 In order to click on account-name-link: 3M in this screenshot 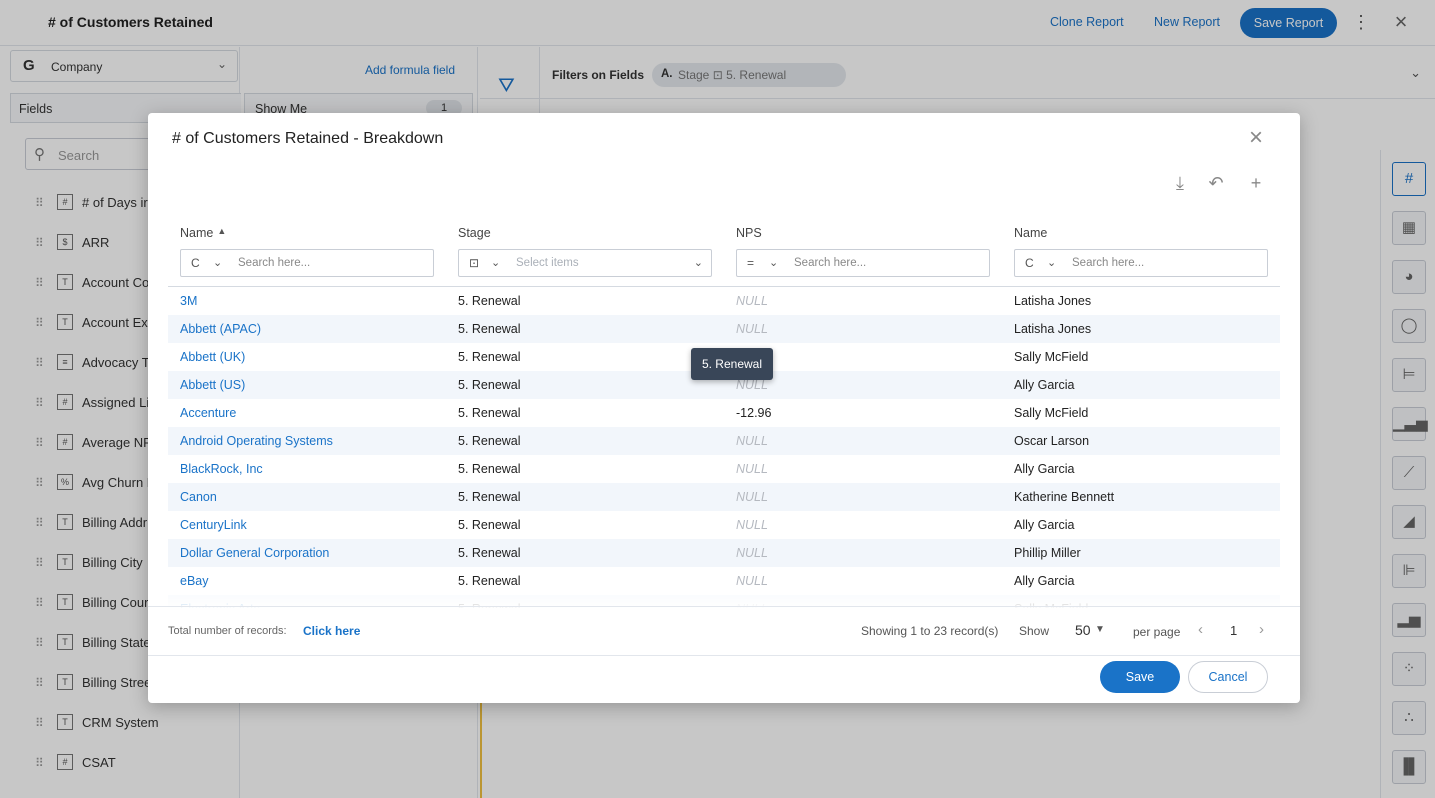, I will do `click(188, 301)`.